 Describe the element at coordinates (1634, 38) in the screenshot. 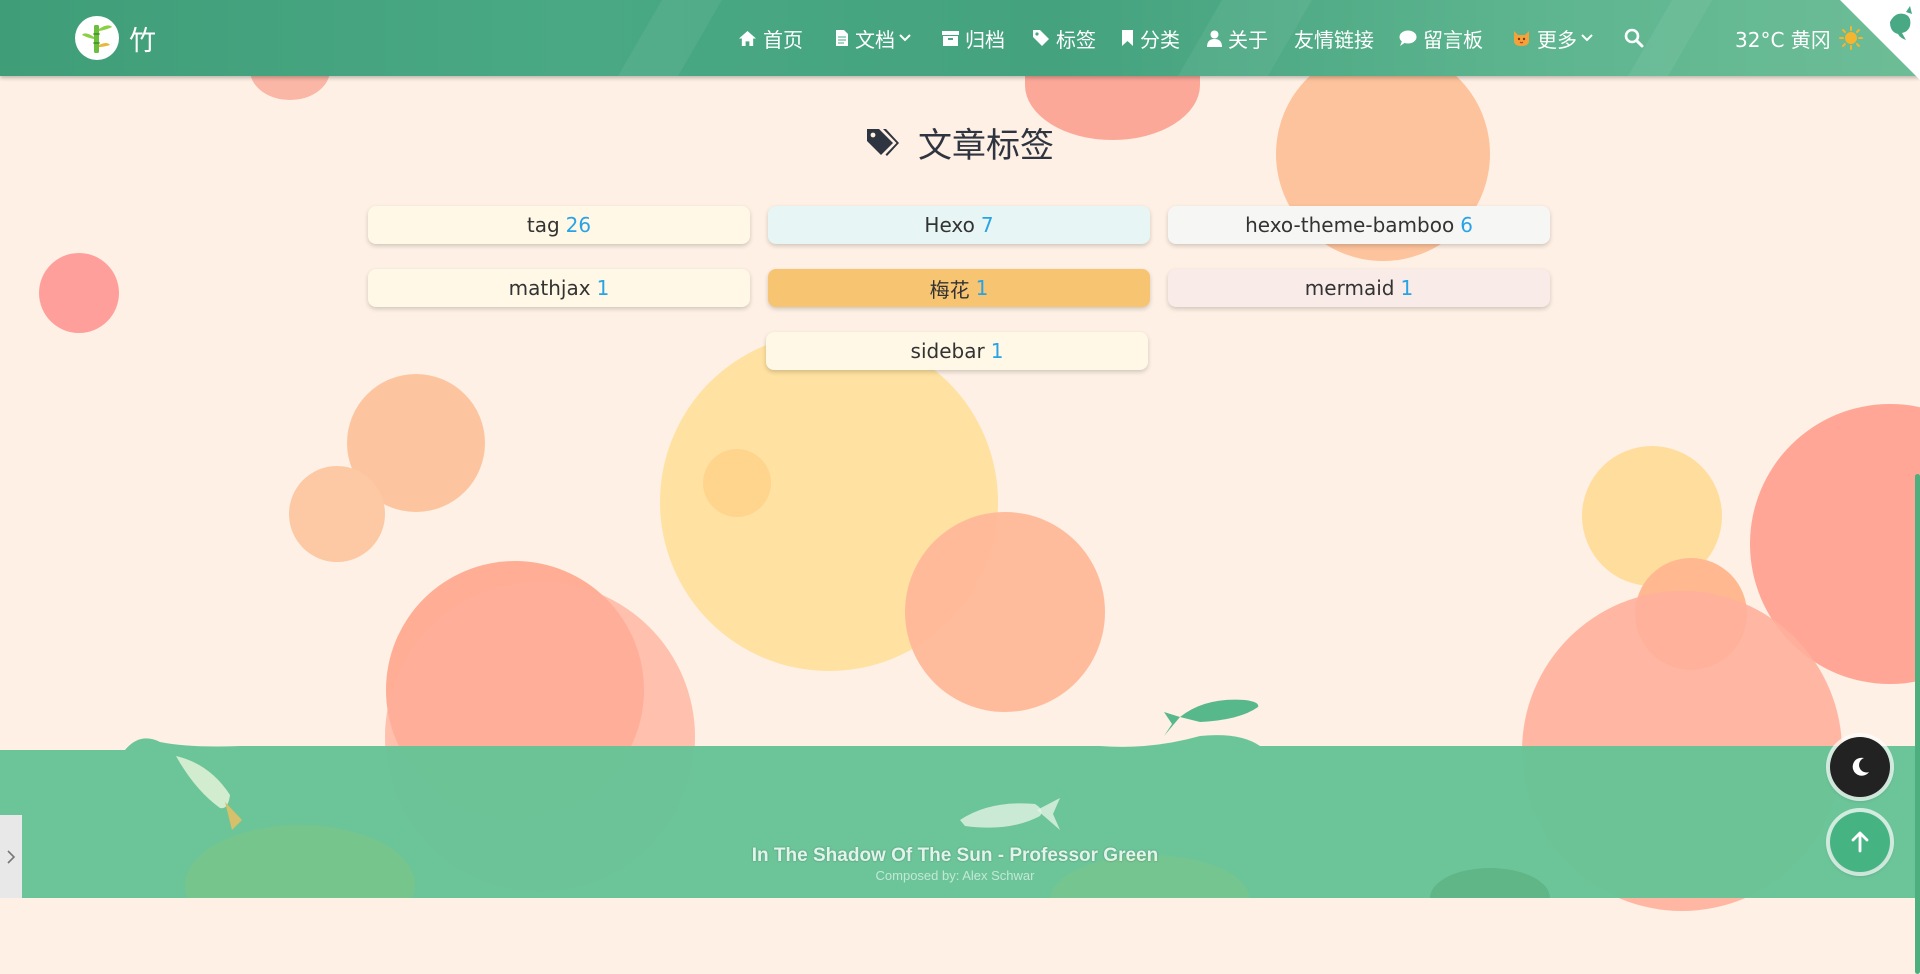

I see `search-icon` at that location.